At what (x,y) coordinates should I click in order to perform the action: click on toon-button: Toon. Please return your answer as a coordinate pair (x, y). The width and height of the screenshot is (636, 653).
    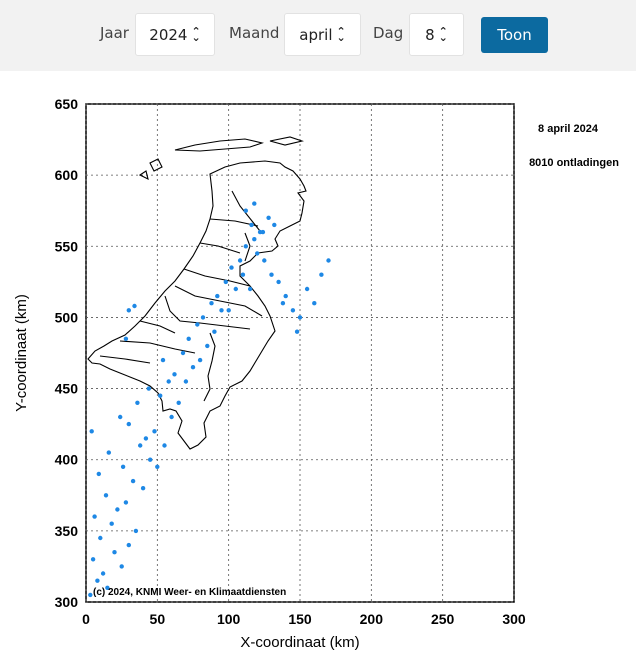
    Looking at the image, I should click on (514, 35).